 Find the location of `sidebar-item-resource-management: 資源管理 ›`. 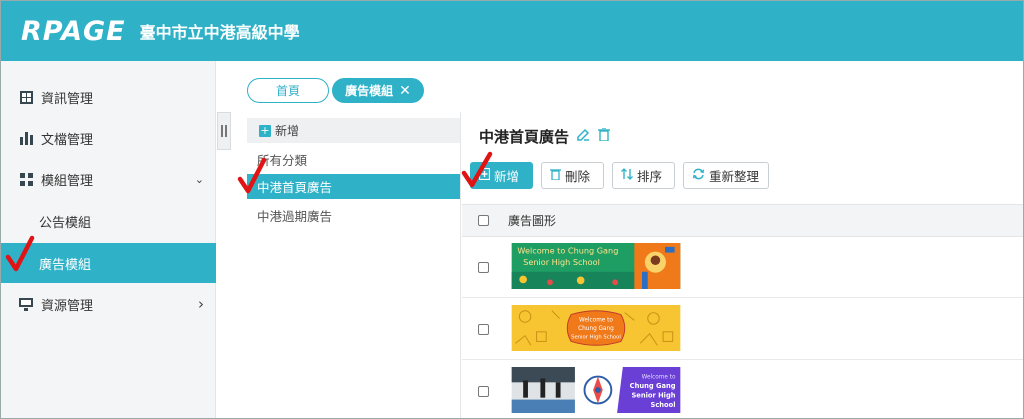

sidebar-item-resource-management: 資源管理 › is located at coordinates (108, 304).